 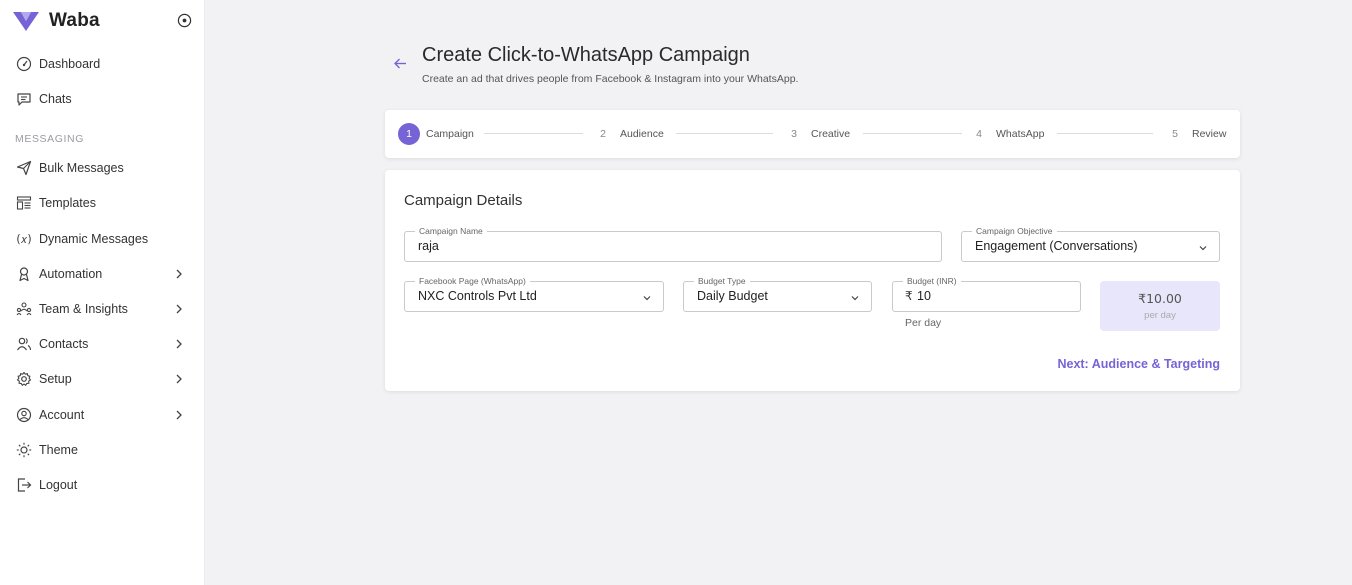 What do you see at coordinates (1020, 134) in the screenshot?
I see `step-label: WhatsApp` at bounding box center [1020, 134].